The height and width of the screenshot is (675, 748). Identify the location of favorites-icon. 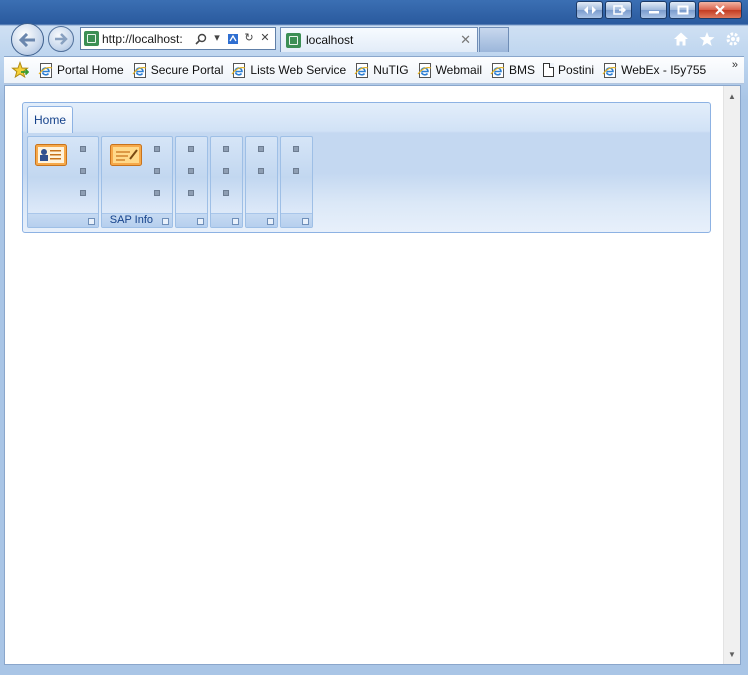
(707, 39).